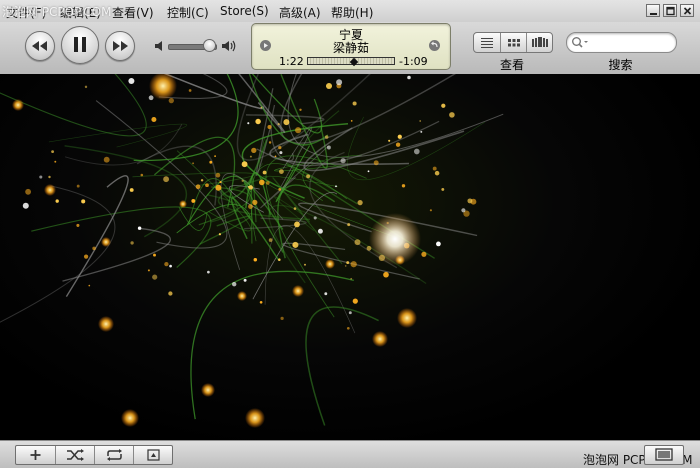 This screenshot has height=468, width=700. I want to click on close-icon, so click(687, 11).